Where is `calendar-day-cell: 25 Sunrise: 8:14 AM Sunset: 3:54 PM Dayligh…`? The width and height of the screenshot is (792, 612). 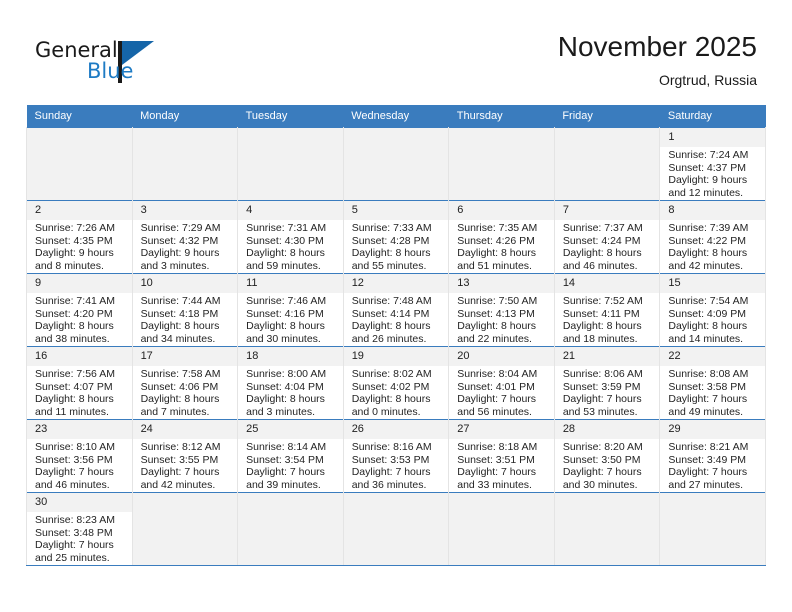 calendar-day-cell: 25 Sunrise: 8:14 AM Sunset: 3:54 PM Dayligh… is located at coordinates (290, 456).